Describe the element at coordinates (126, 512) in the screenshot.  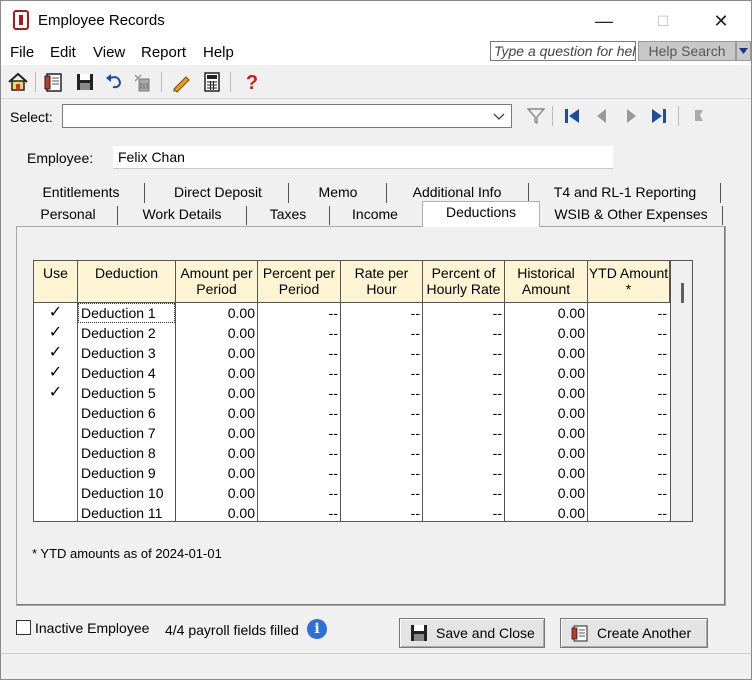
I see `deduction-name-cell: Deduction 11` at that location.